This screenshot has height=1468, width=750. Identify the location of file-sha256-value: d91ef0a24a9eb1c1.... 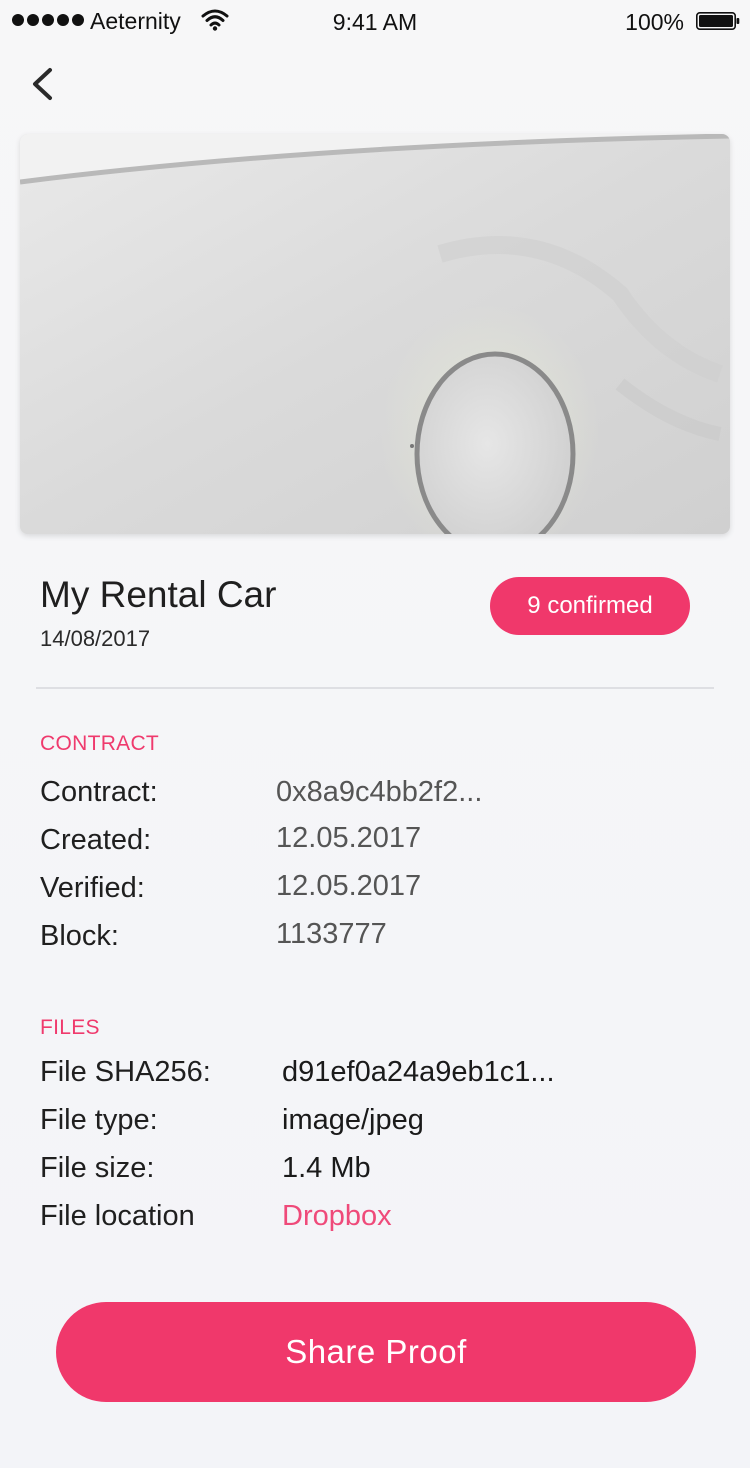
(418, 1072).